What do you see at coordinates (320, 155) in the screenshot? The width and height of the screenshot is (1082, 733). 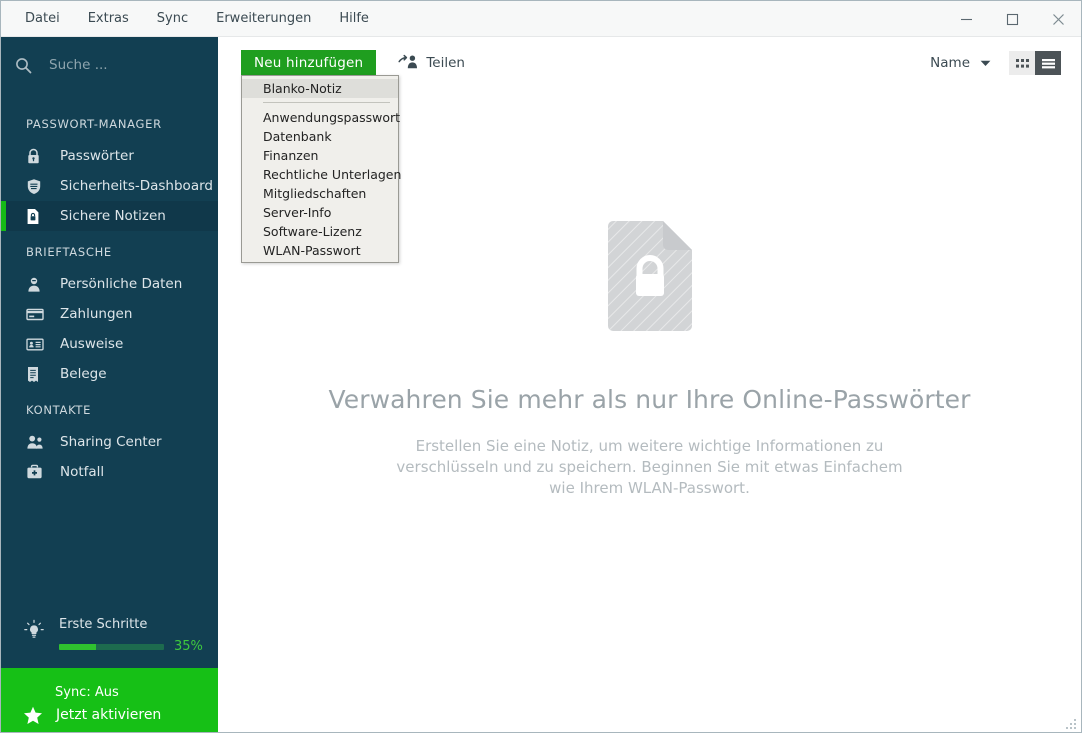 I see `dropdown-item-finanzen: Finanzen` at bounding box center [320, 155].